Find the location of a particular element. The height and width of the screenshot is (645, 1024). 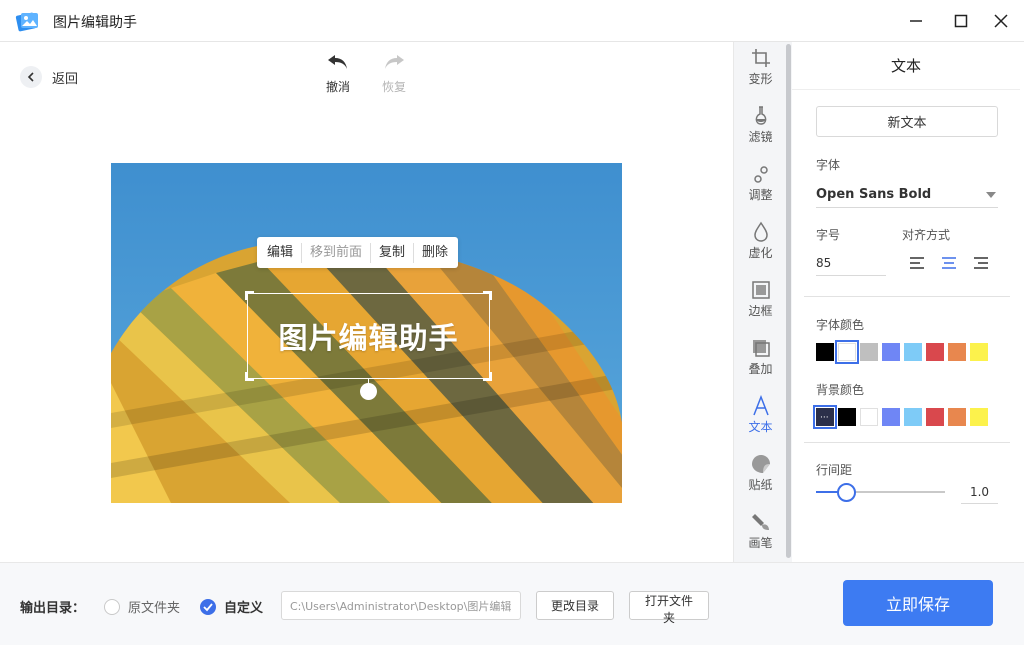

tool-overlay: 叠加 is located at coordinates (760, 357).